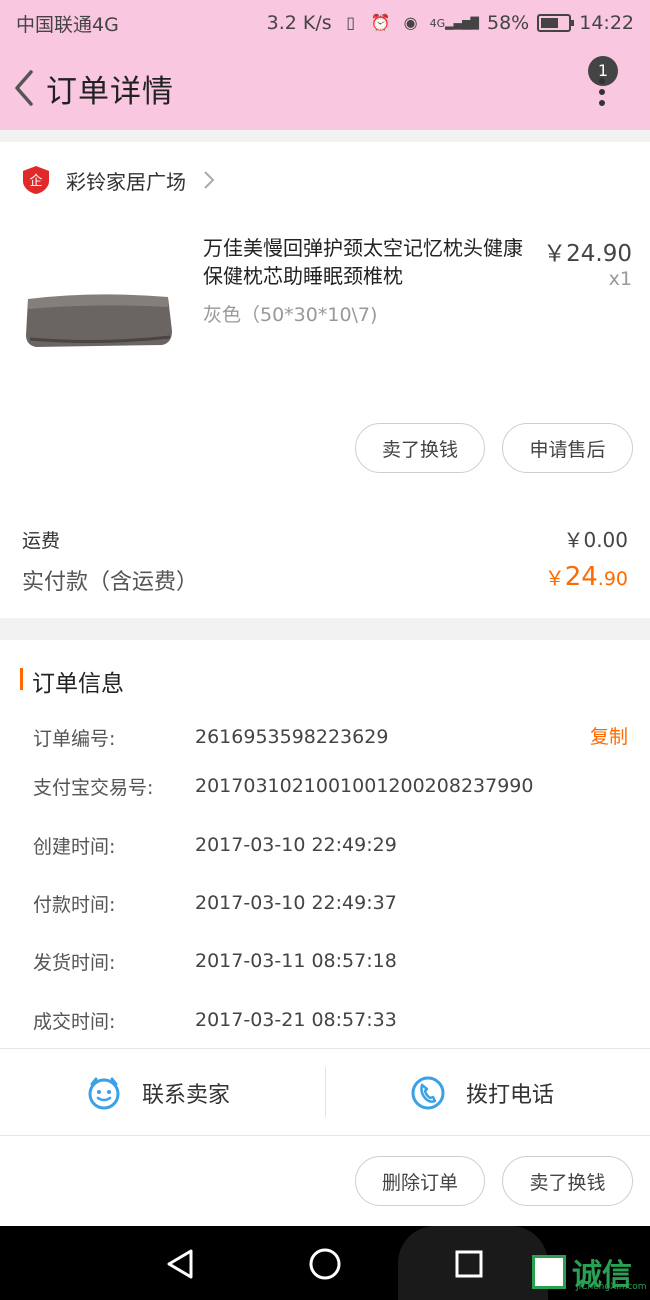 This screenshot has width=650, height=1300. Describe the element at coordinates (609, 735) in the screenshot. I see `copy-order-number-button: 复制` at that location.